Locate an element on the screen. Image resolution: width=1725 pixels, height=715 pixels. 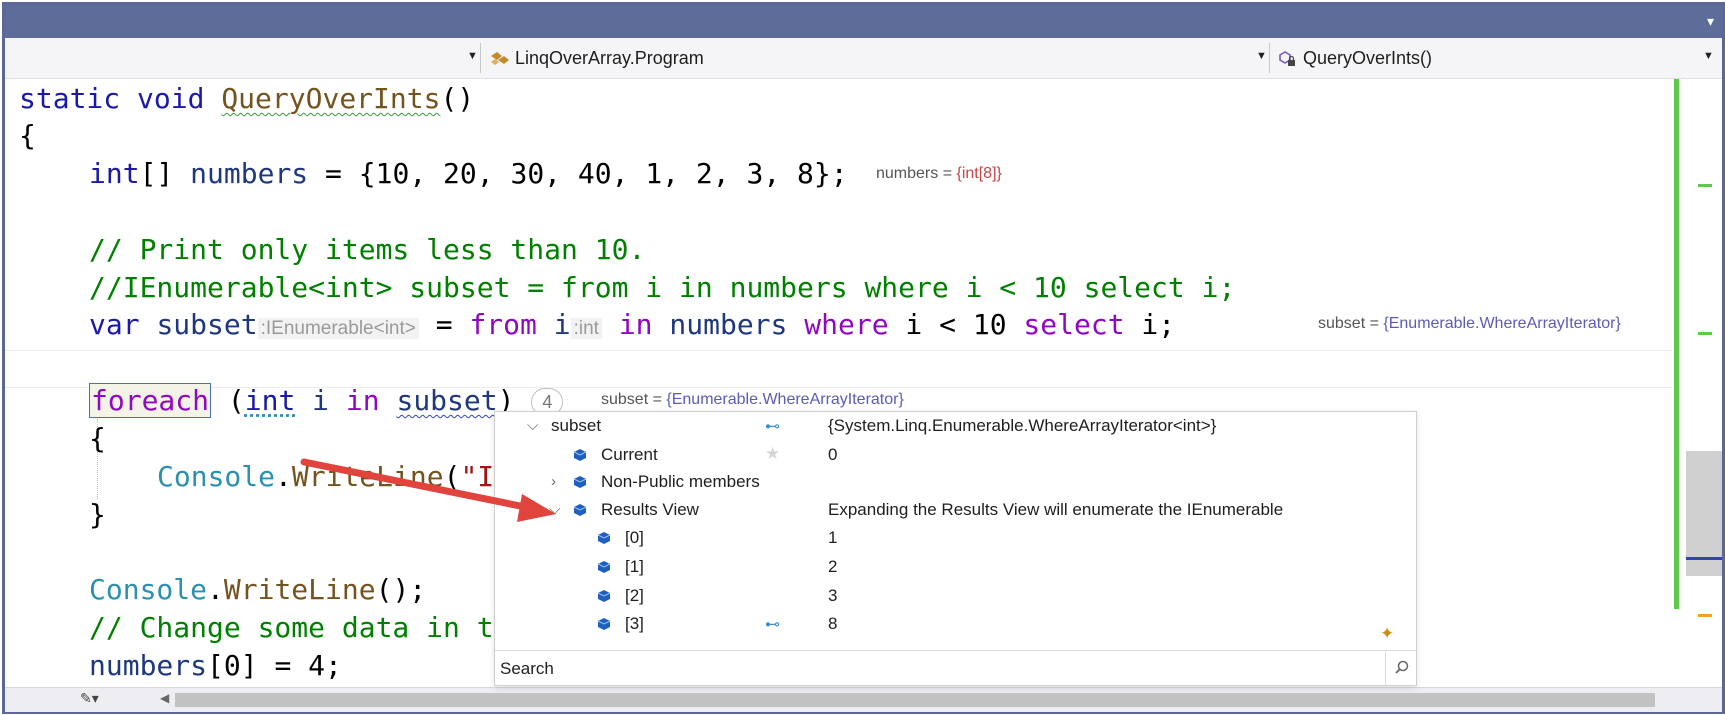
datatip-row: [3] ⊷ 8 is located at coordinates (955, 624).